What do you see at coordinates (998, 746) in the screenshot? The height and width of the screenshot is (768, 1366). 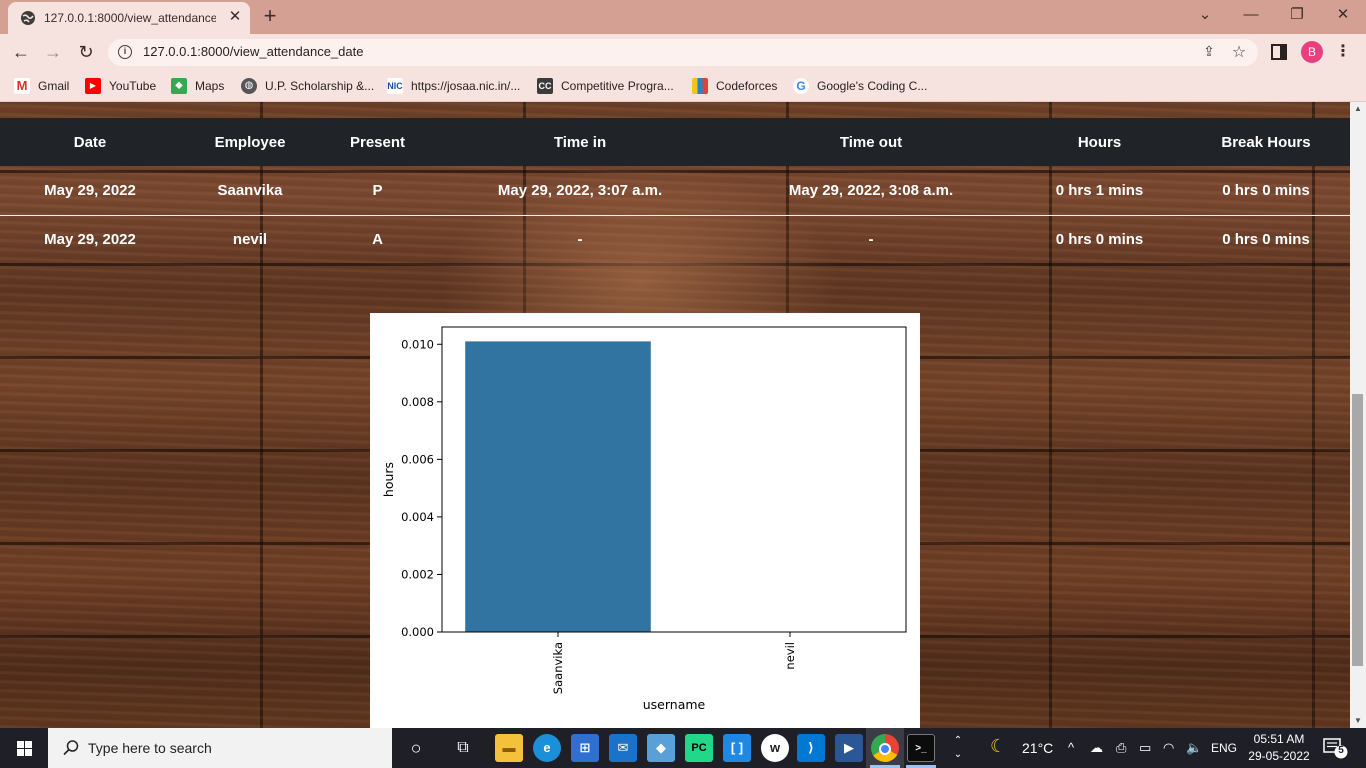 I see `weather-moon-icon: ☾` at bounding box center [998, 746].